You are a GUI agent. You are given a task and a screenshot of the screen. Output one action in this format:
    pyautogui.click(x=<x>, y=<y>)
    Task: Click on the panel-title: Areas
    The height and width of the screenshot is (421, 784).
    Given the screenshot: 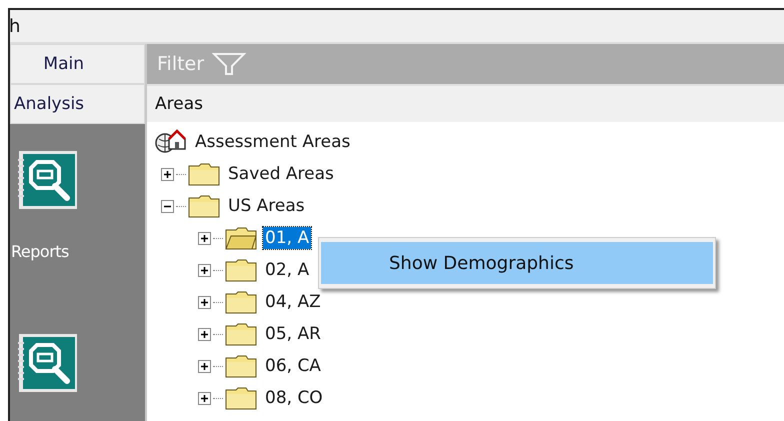 What is the action you would take?
    pyautogui.click(x=179, y=104)
    